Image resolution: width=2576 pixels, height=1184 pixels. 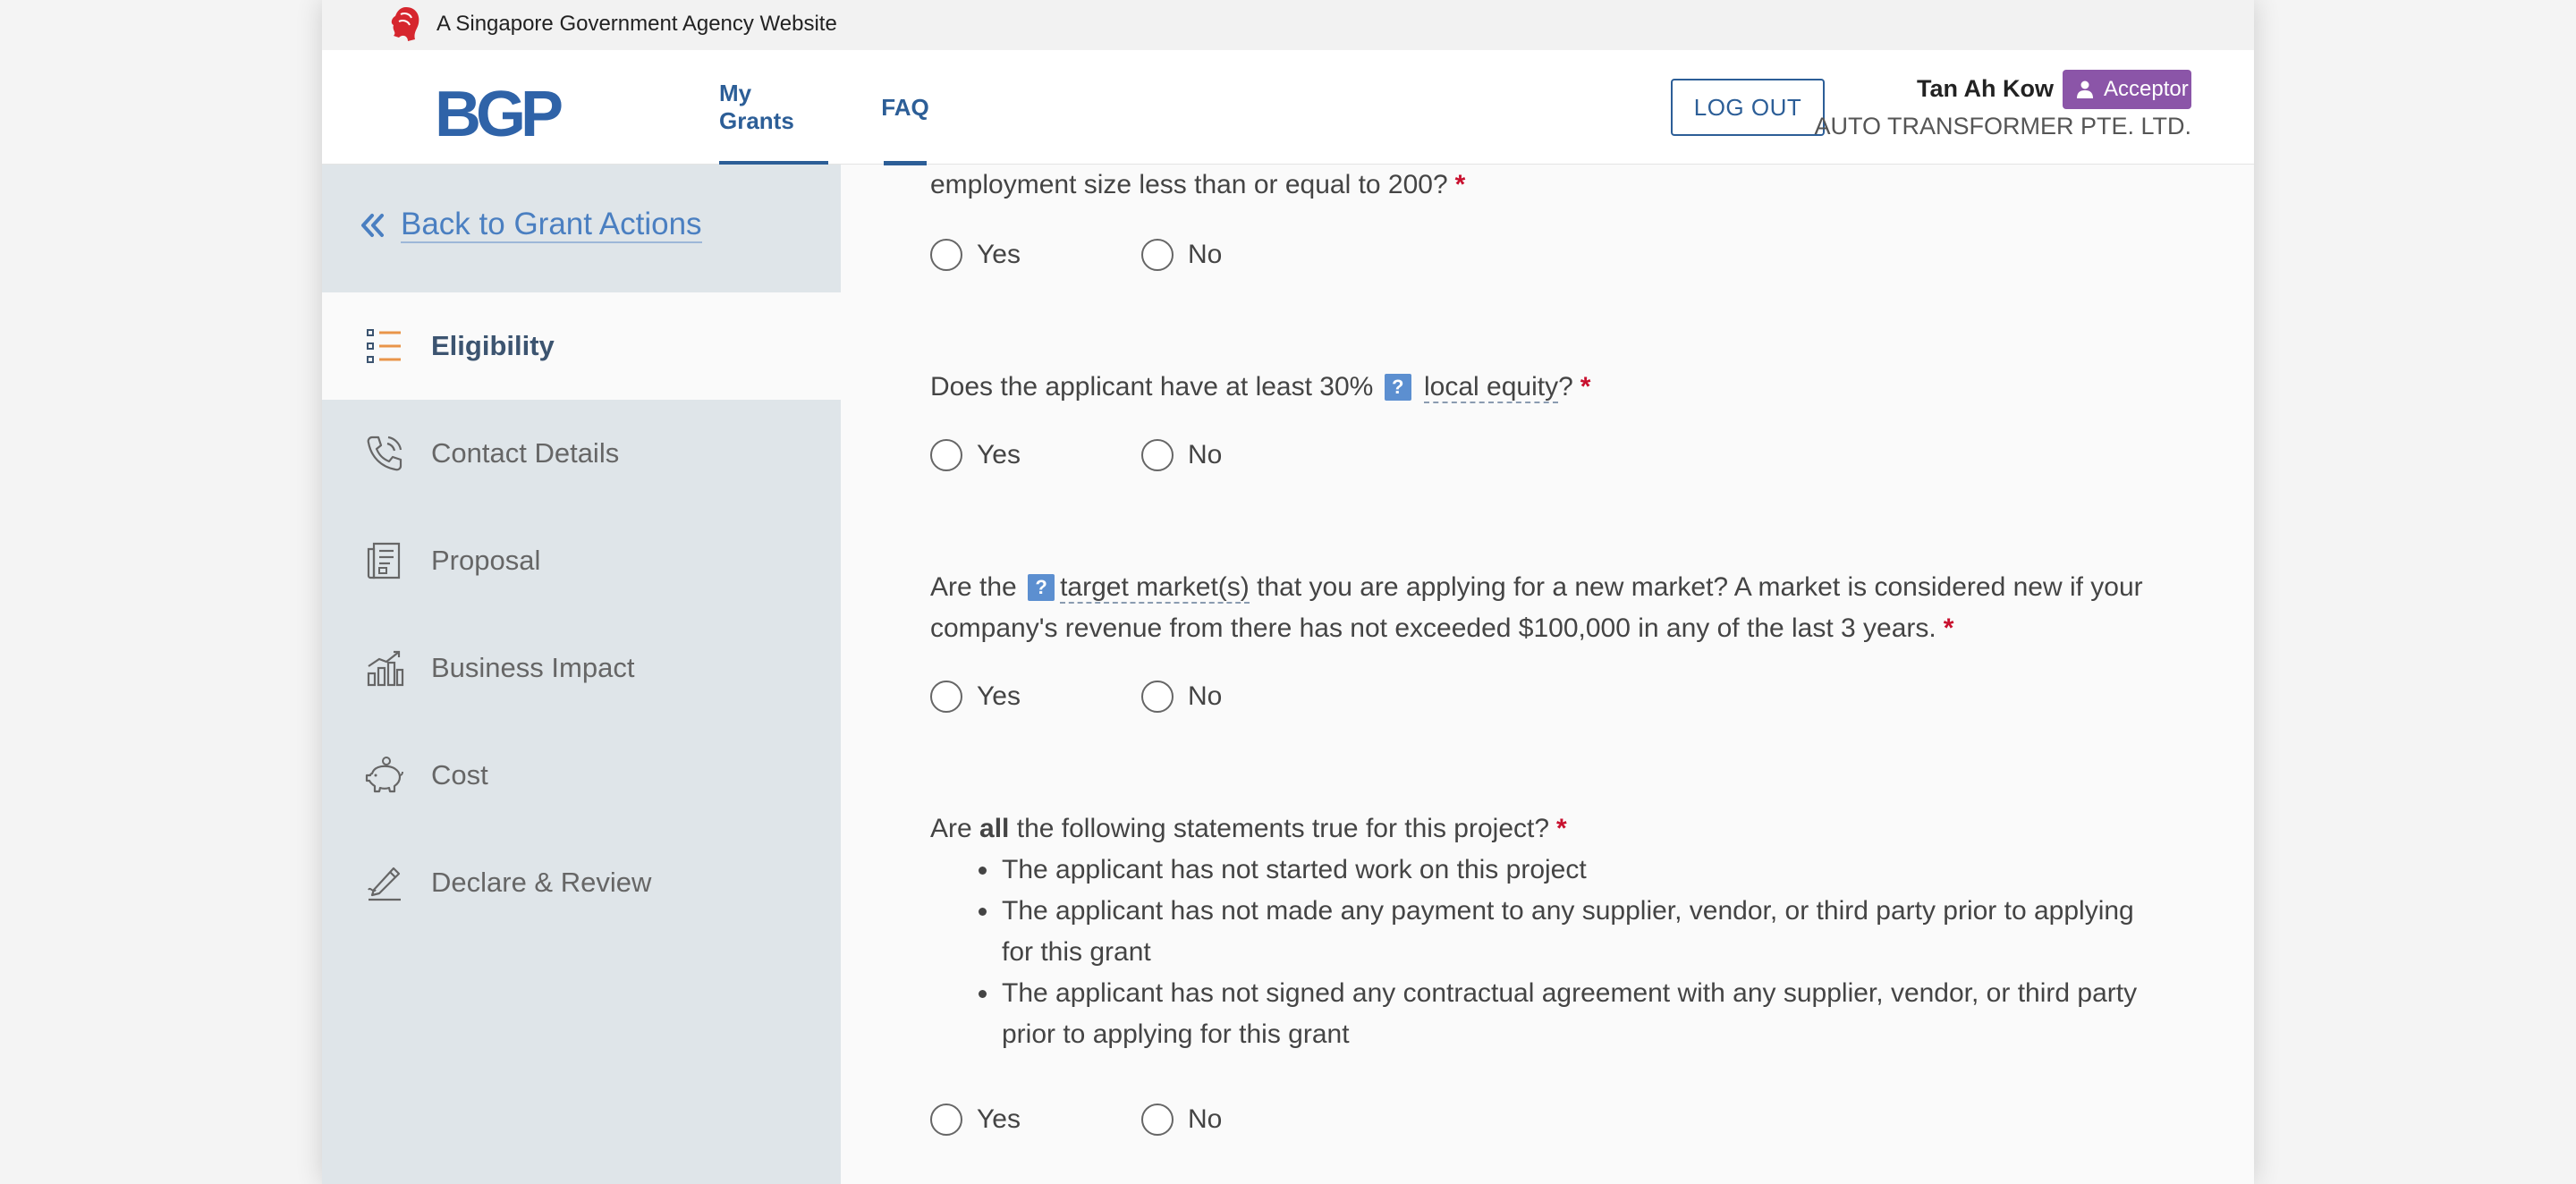 What do you see at coordinates (533, 667) in the screenshot?
I see `sidebar-item-label: Business Impact` at bounding box center [533, 667].